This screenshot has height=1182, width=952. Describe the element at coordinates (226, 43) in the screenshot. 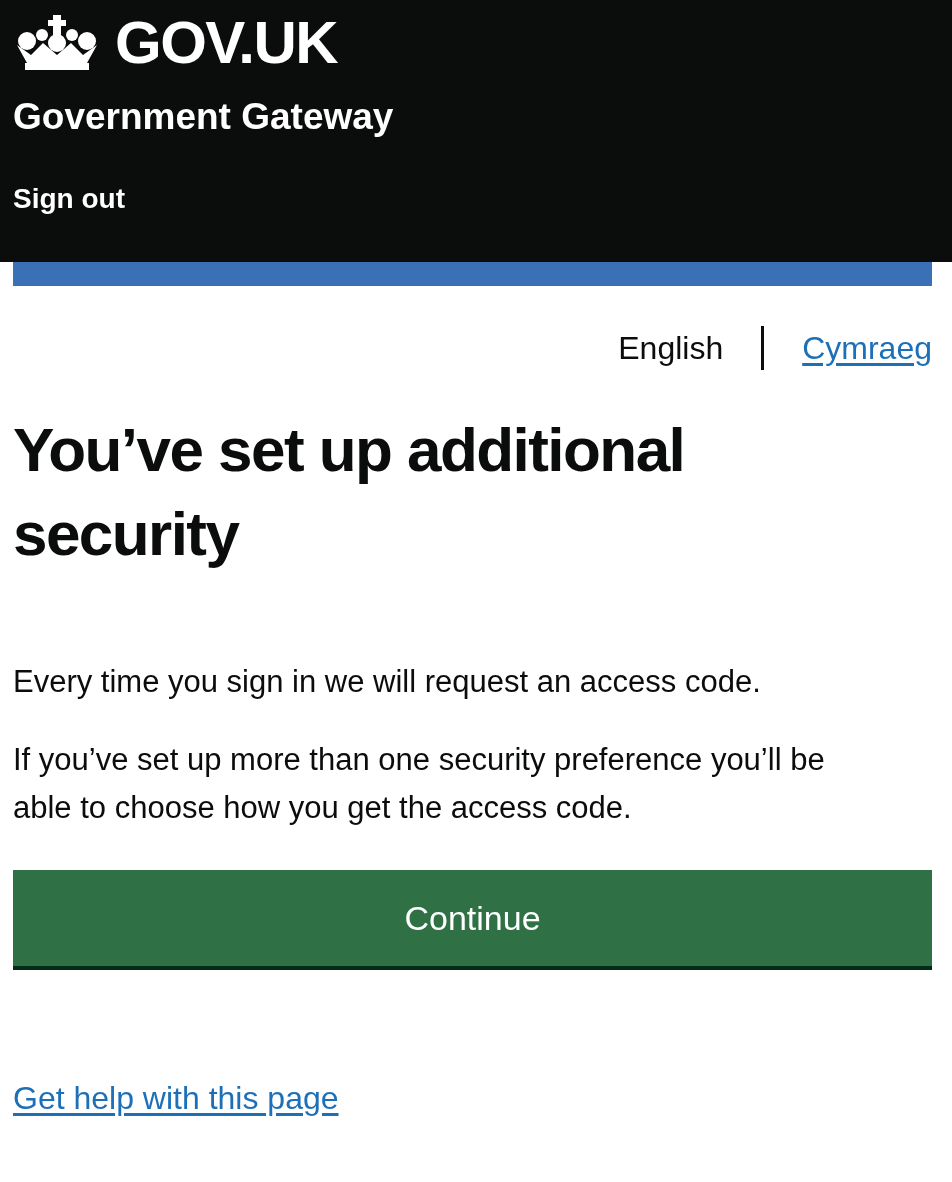

I see `logo-link: GOV.UK` at that location.